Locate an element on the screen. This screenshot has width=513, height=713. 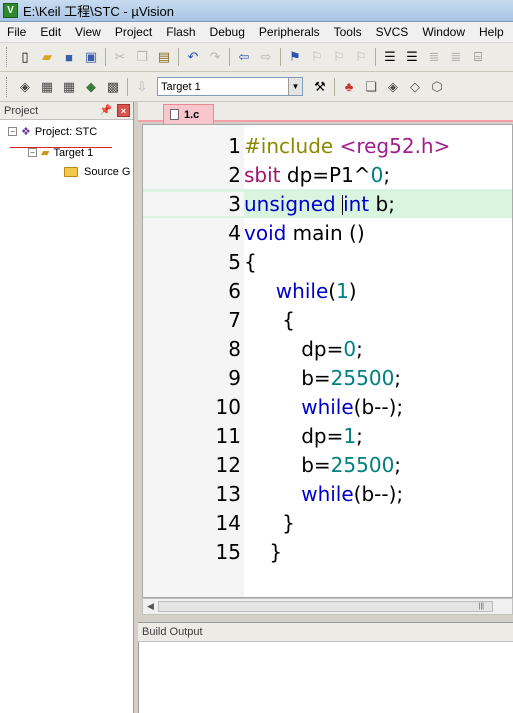
close-icon: × is located at coordinates (123, 110).